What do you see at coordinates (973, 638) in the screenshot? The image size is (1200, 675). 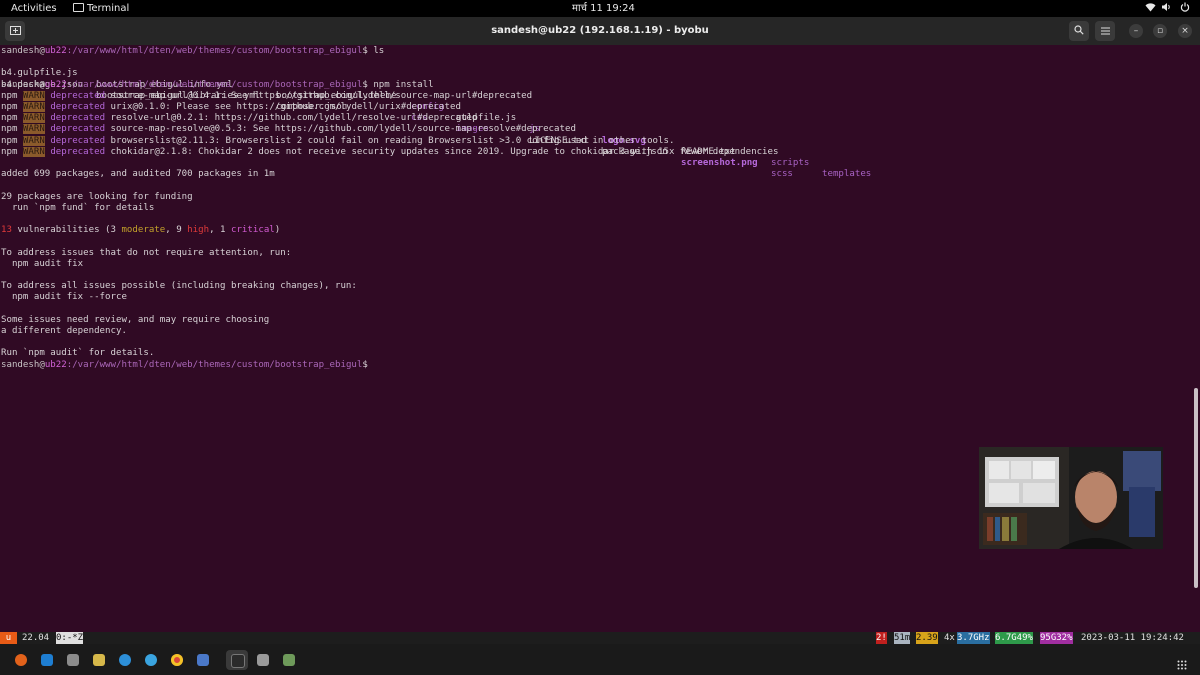 I see `cpu-freq-badge: 3.7GHz` at bounding box center [973, 638].